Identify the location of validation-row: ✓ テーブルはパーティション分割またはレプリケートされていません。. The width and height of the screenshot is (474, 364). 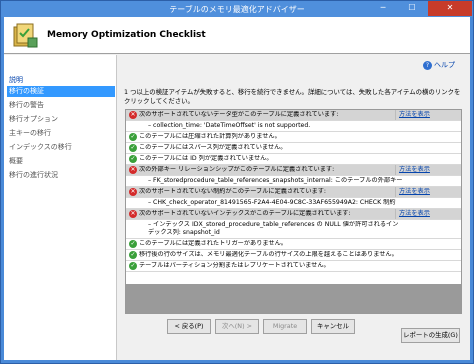
(293, 266).